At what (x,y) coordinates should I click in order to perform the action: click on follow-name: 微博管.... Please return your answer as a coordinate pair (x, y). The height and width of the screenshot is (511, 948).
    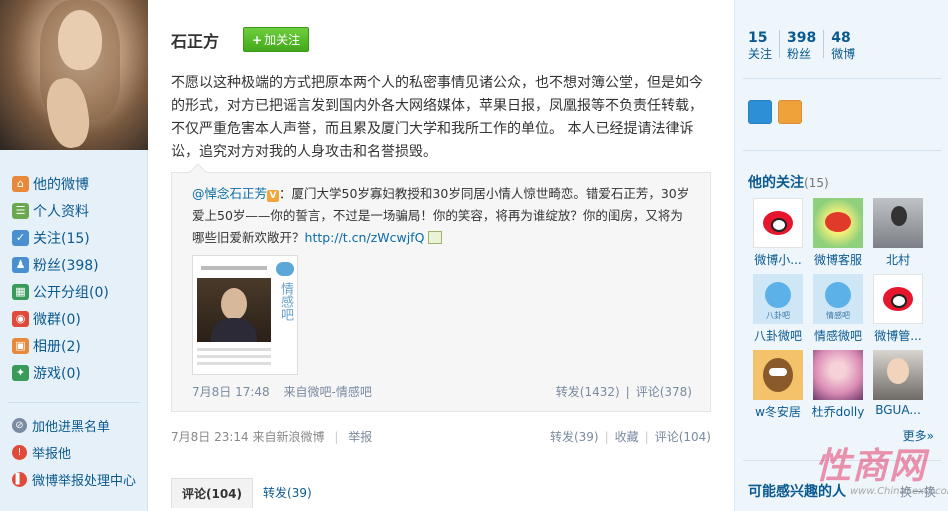
    Looking at the image, I should click on (898, 336).